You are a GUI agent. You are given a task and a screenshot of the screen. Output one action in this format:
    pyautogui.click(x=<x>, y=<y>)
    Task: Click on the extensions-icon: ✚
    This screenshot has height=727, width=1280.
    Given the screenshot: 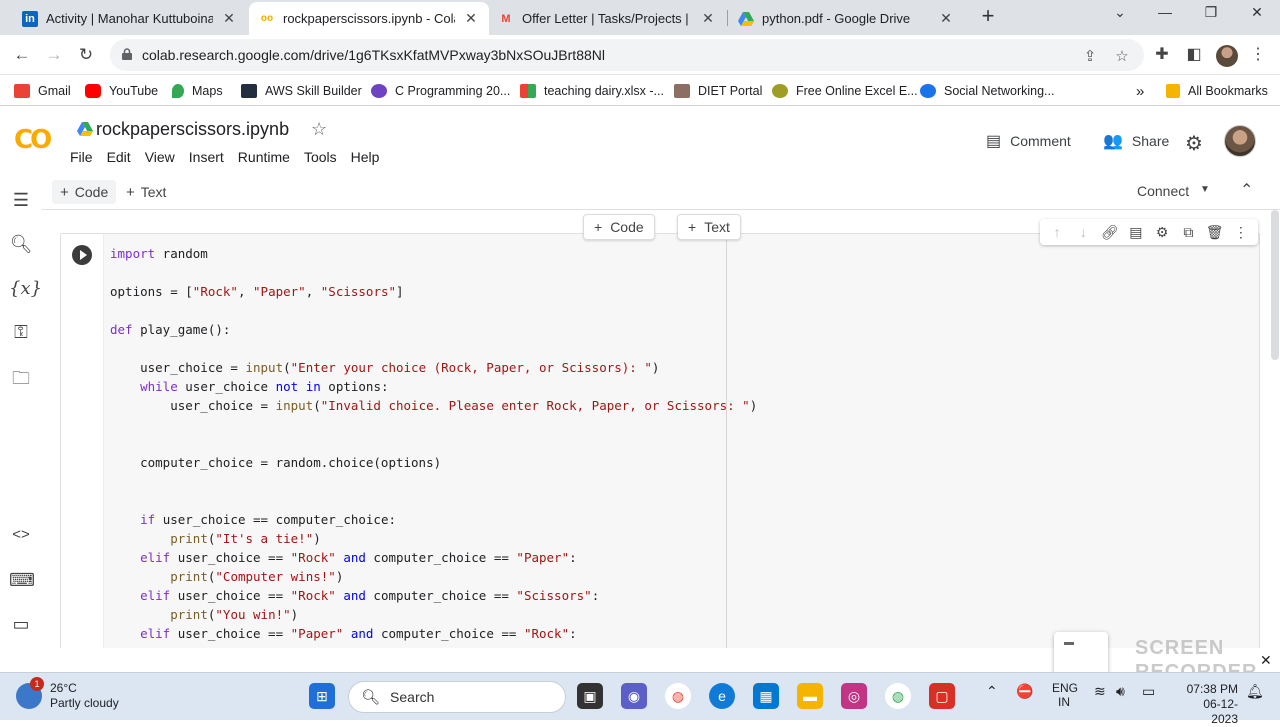 What is the action you would take?
    pyautogui.click(x=1162, y=55)
    